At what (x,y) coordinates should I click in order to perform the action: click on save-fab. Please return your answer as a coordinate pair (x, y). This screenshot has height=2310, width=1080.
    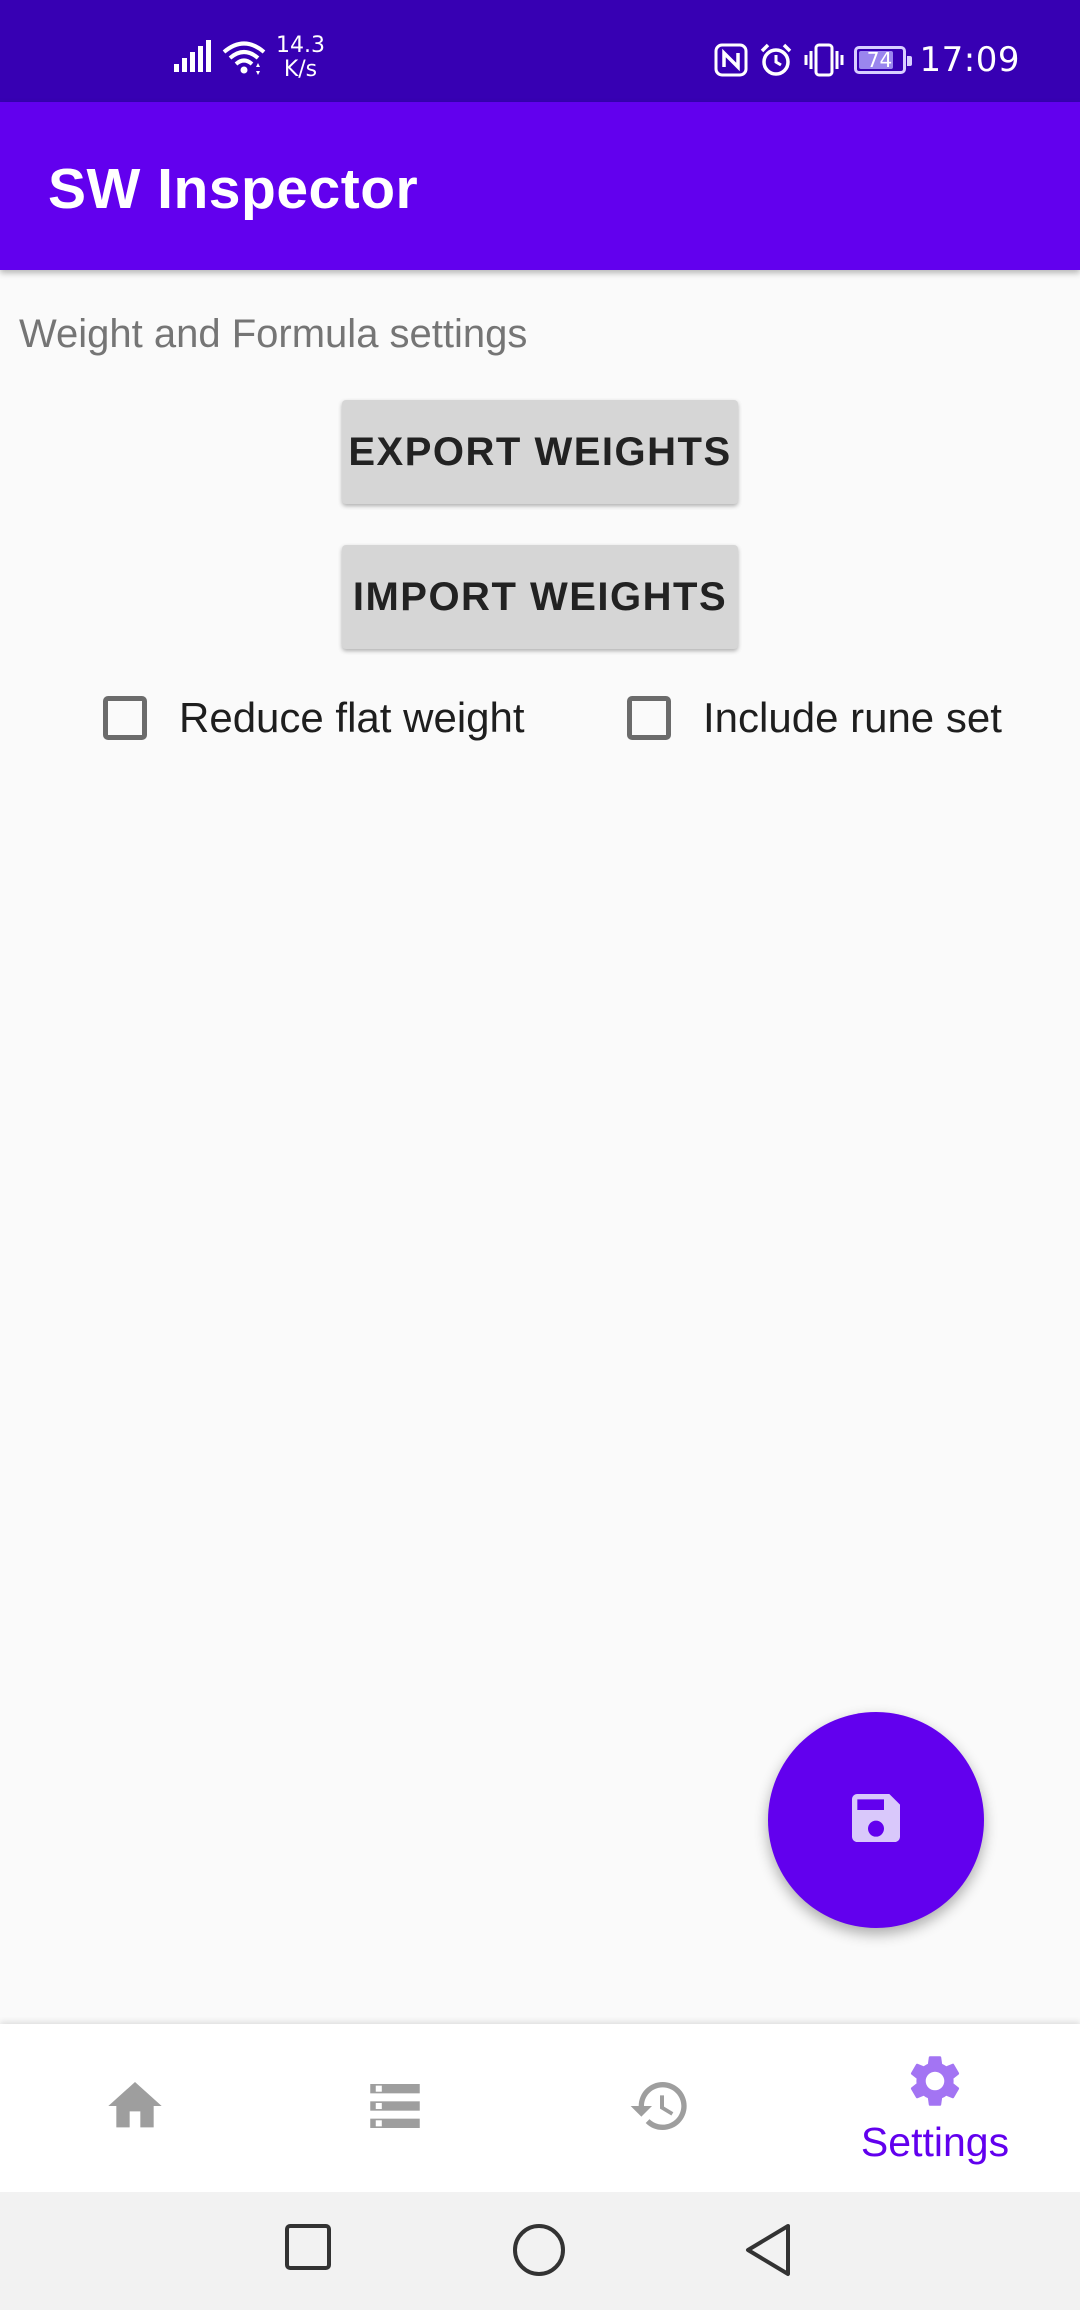
    Looking at the image, I should click on (876, 1820).